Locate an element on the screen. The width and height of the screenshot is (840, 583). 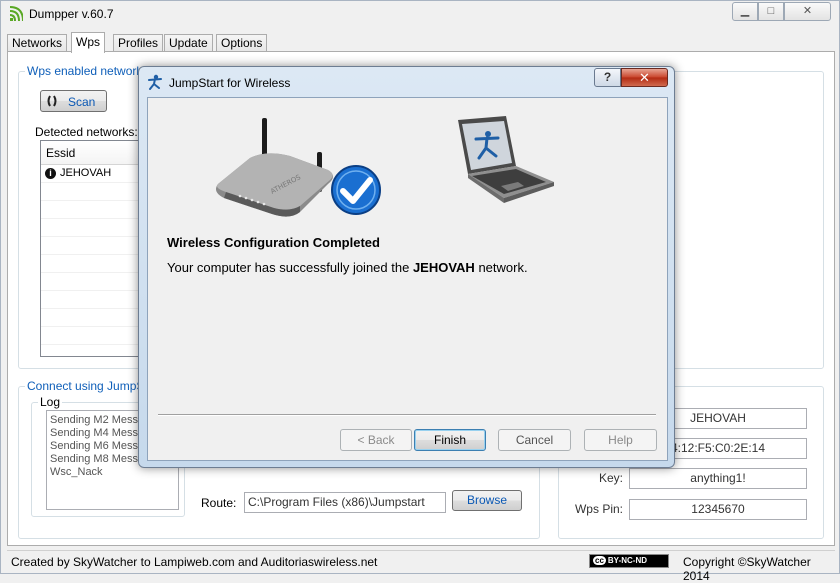
wps-pin-field: 12345670 is located at coordinates (718, 509).